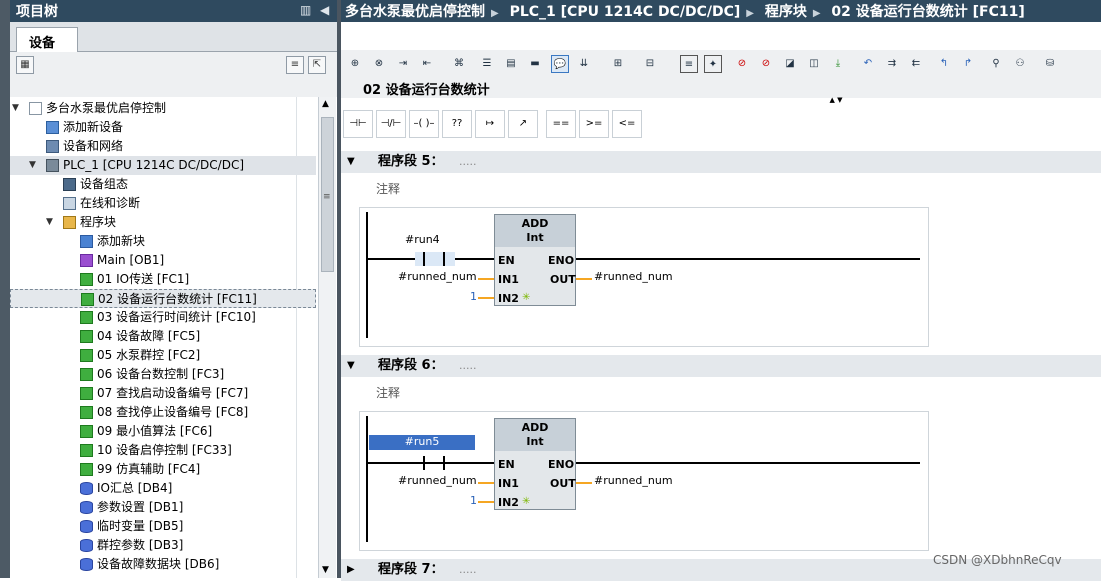  What do you see at coordinates (403, 64) in the screenshot?
I see `insert-row-icon: ⇥` at bounding box center [403, 64].